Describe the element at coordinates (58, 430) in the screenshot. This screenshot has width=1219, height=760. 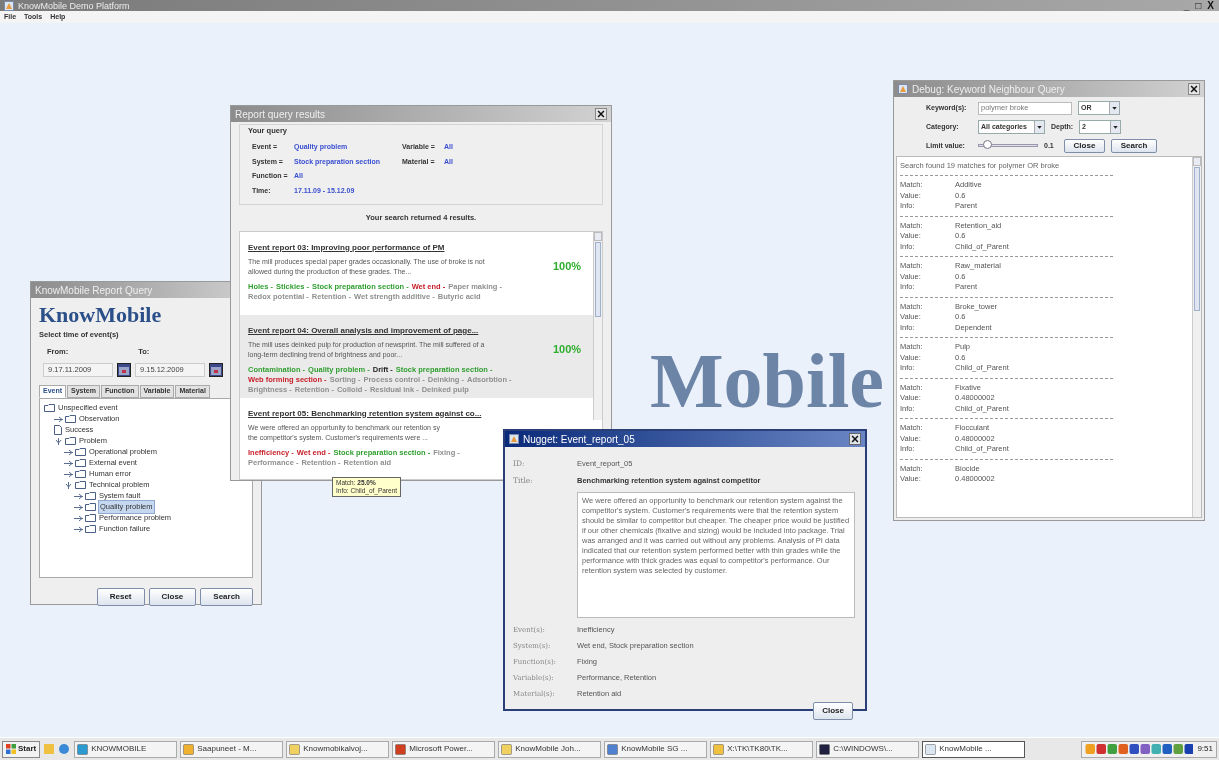
I see `document-icon` at that location.